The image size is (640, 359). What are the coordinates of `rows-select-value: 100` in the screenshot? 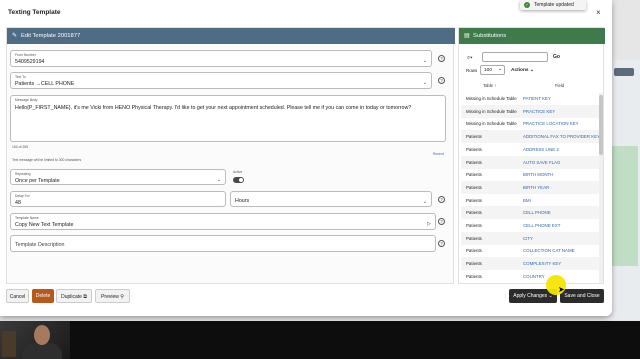 It's located at (488, 70).